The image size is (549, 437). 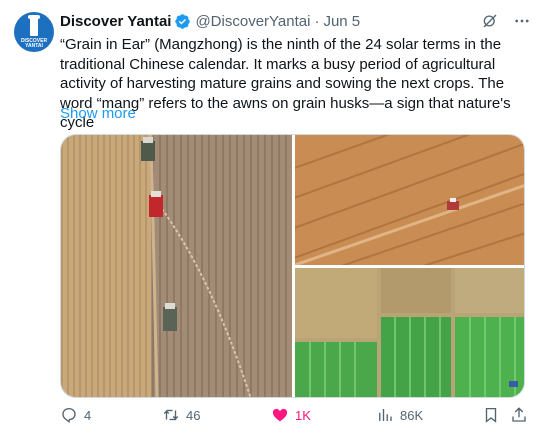 I want to click on tweet-top-actions, so click(x=506, y=21).